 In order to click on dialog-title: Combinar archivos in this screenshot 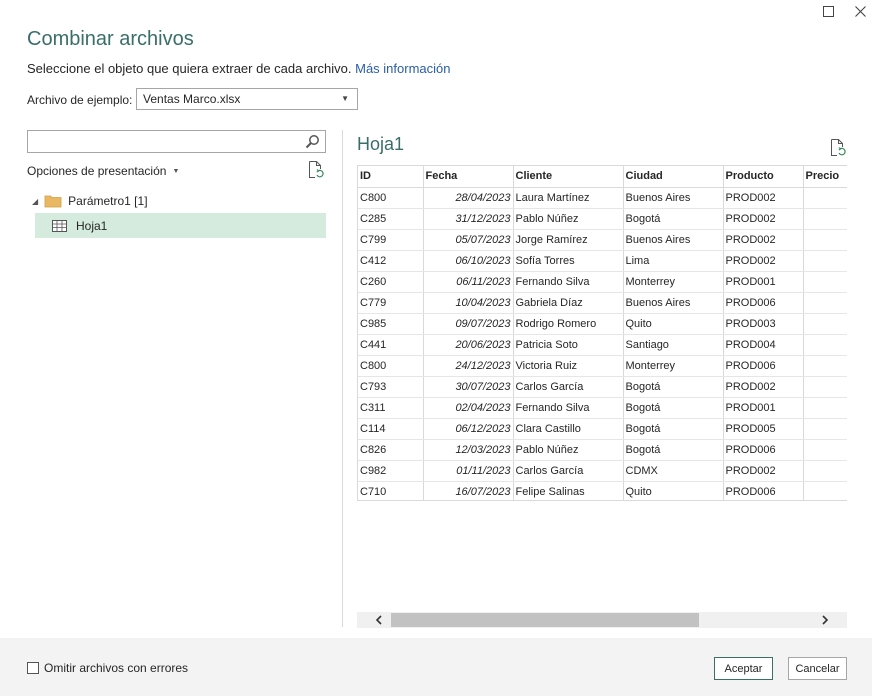, I will do `click(110, 39)`.